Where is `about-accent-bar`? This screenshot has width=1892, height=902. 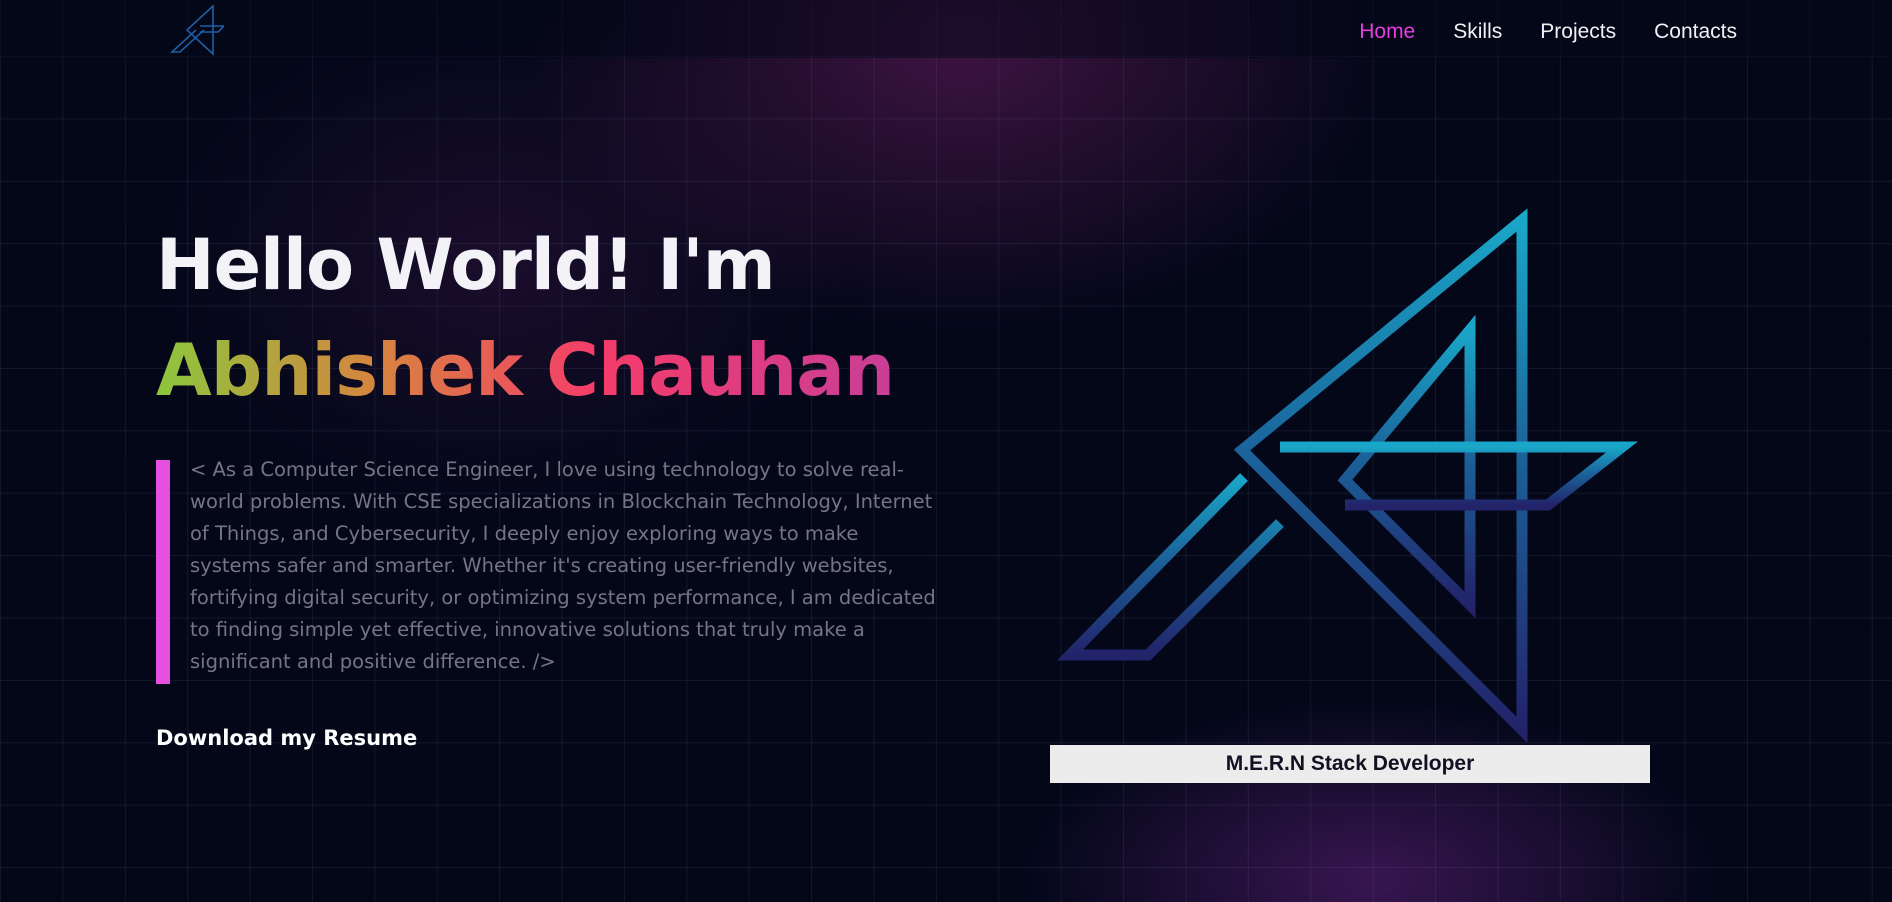
about-accent-bar is located at coordinates (163, 572).